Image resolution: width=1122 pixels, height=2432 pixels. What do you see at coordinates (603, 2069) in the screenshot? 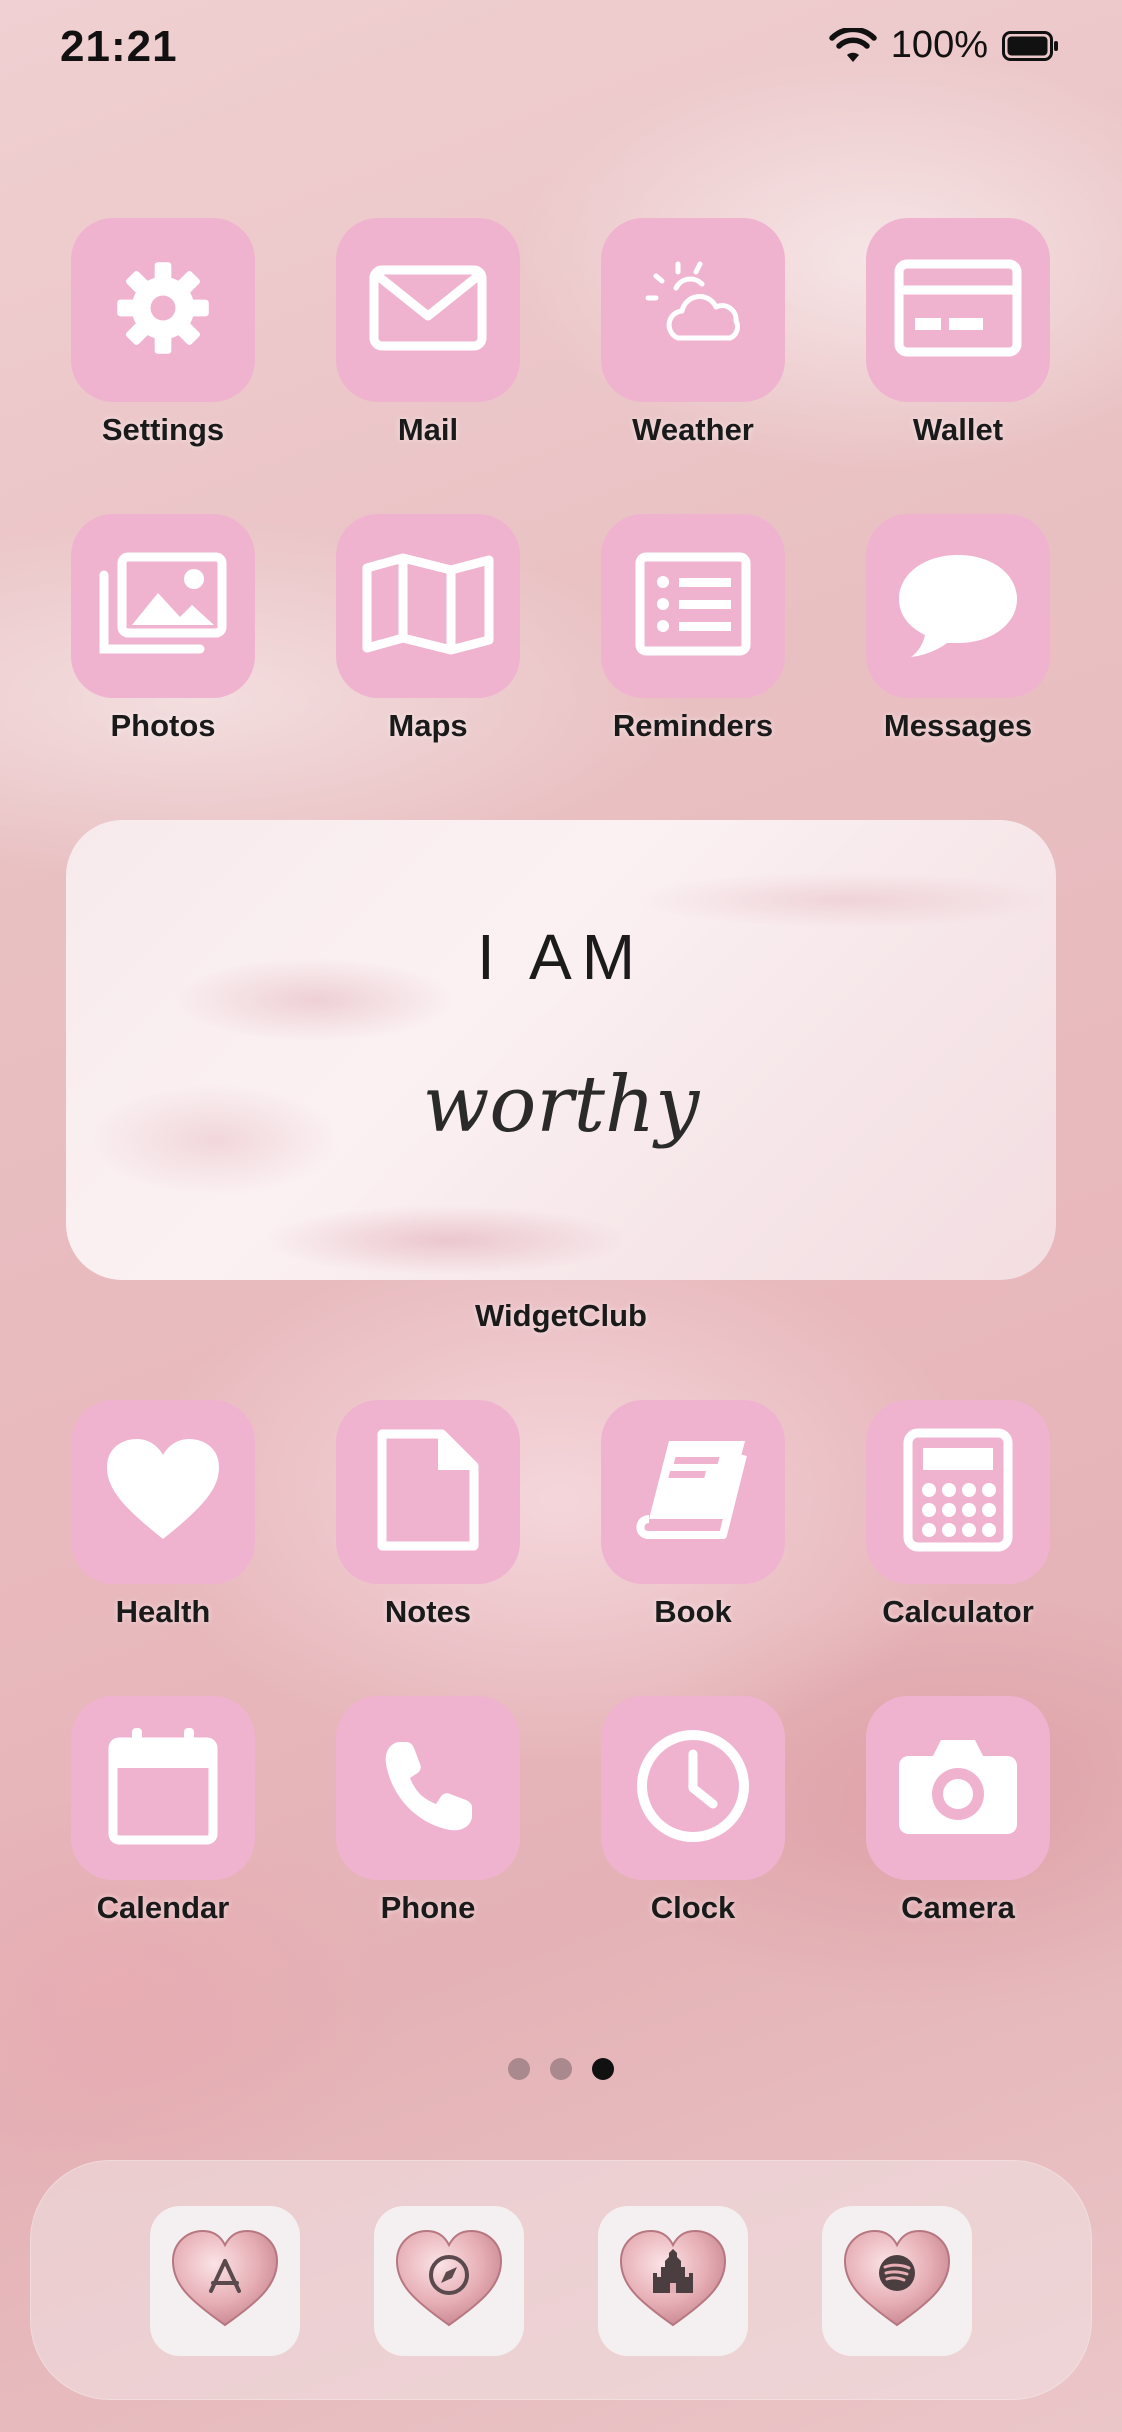
I see `page-dot-active` at bounding box center [603, 2069].